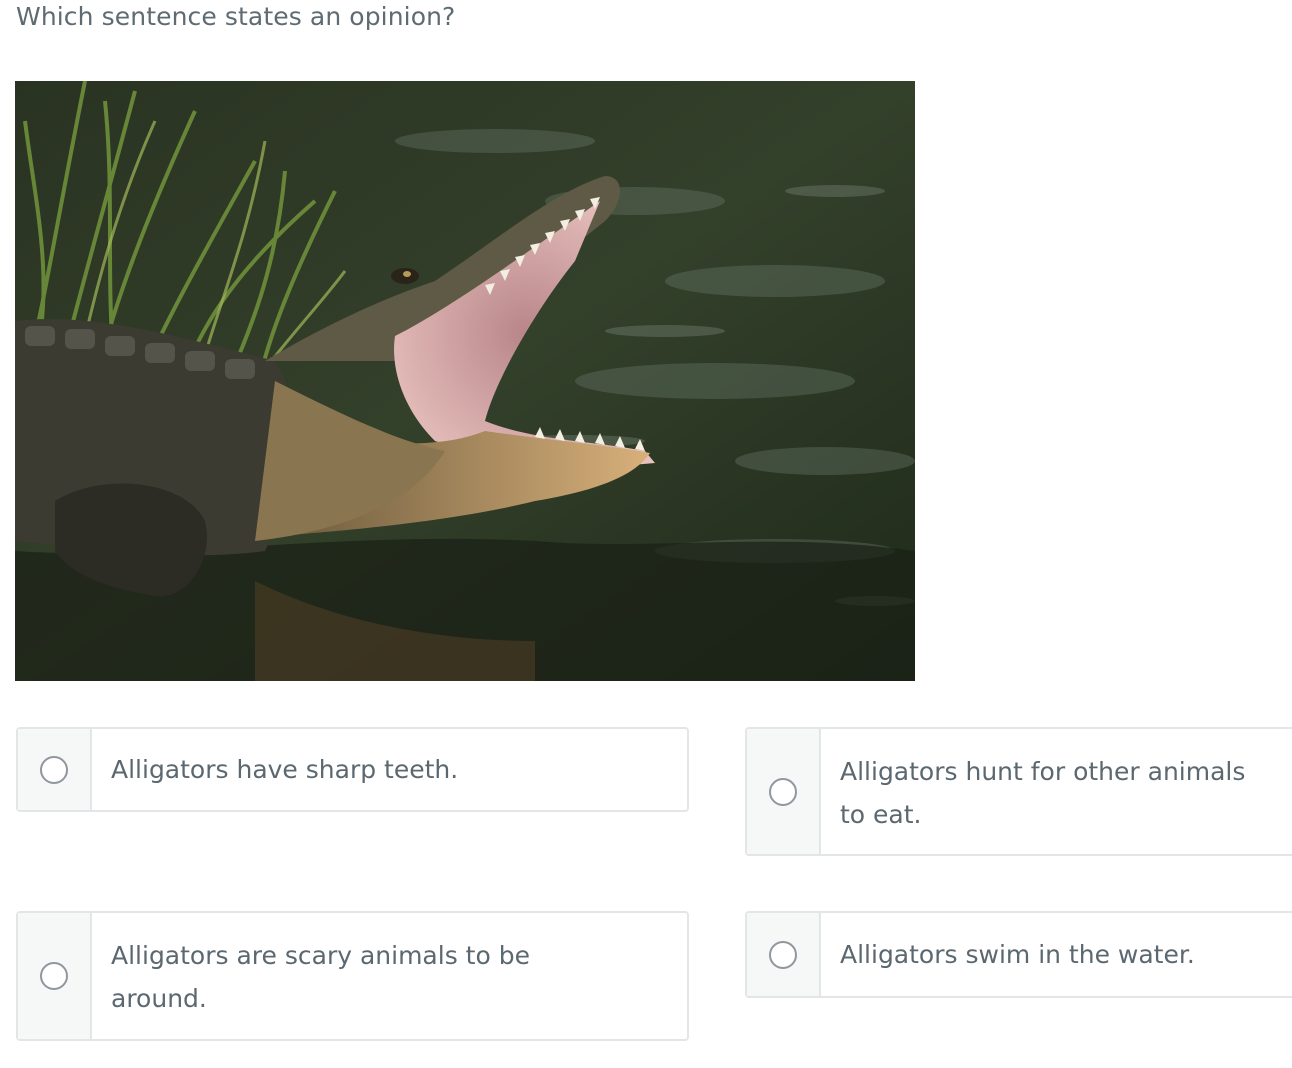 This screenshot has width=1292, height=1068. I want to click on choice-label: Alligators have sharp teeth., so click(285, 769).